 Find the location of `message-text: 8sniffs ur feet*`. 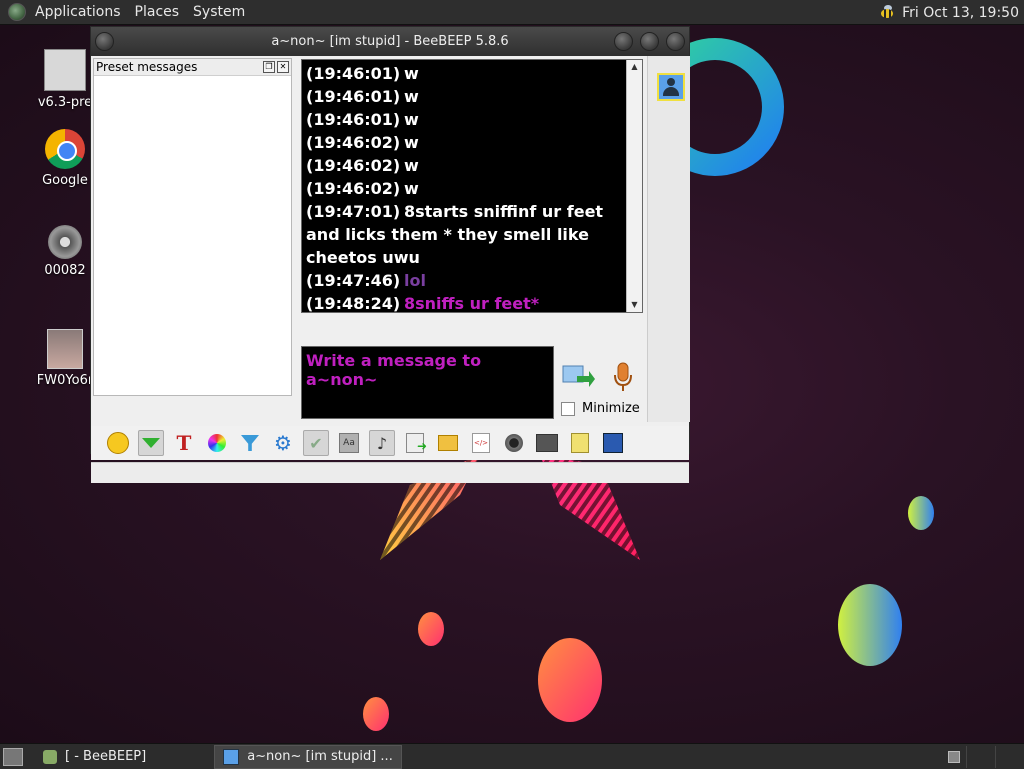

message-text: 8sniffs ur feet* is located at coordinates (472, 303).